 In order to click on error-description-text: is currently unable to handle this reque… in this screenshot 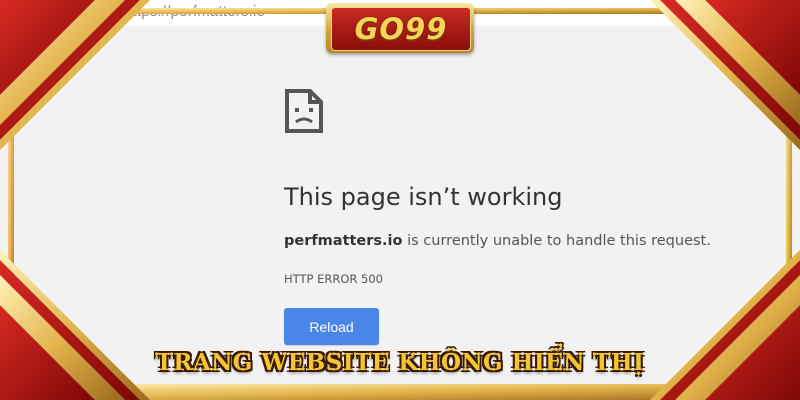, I will do `click(556, 241)`.